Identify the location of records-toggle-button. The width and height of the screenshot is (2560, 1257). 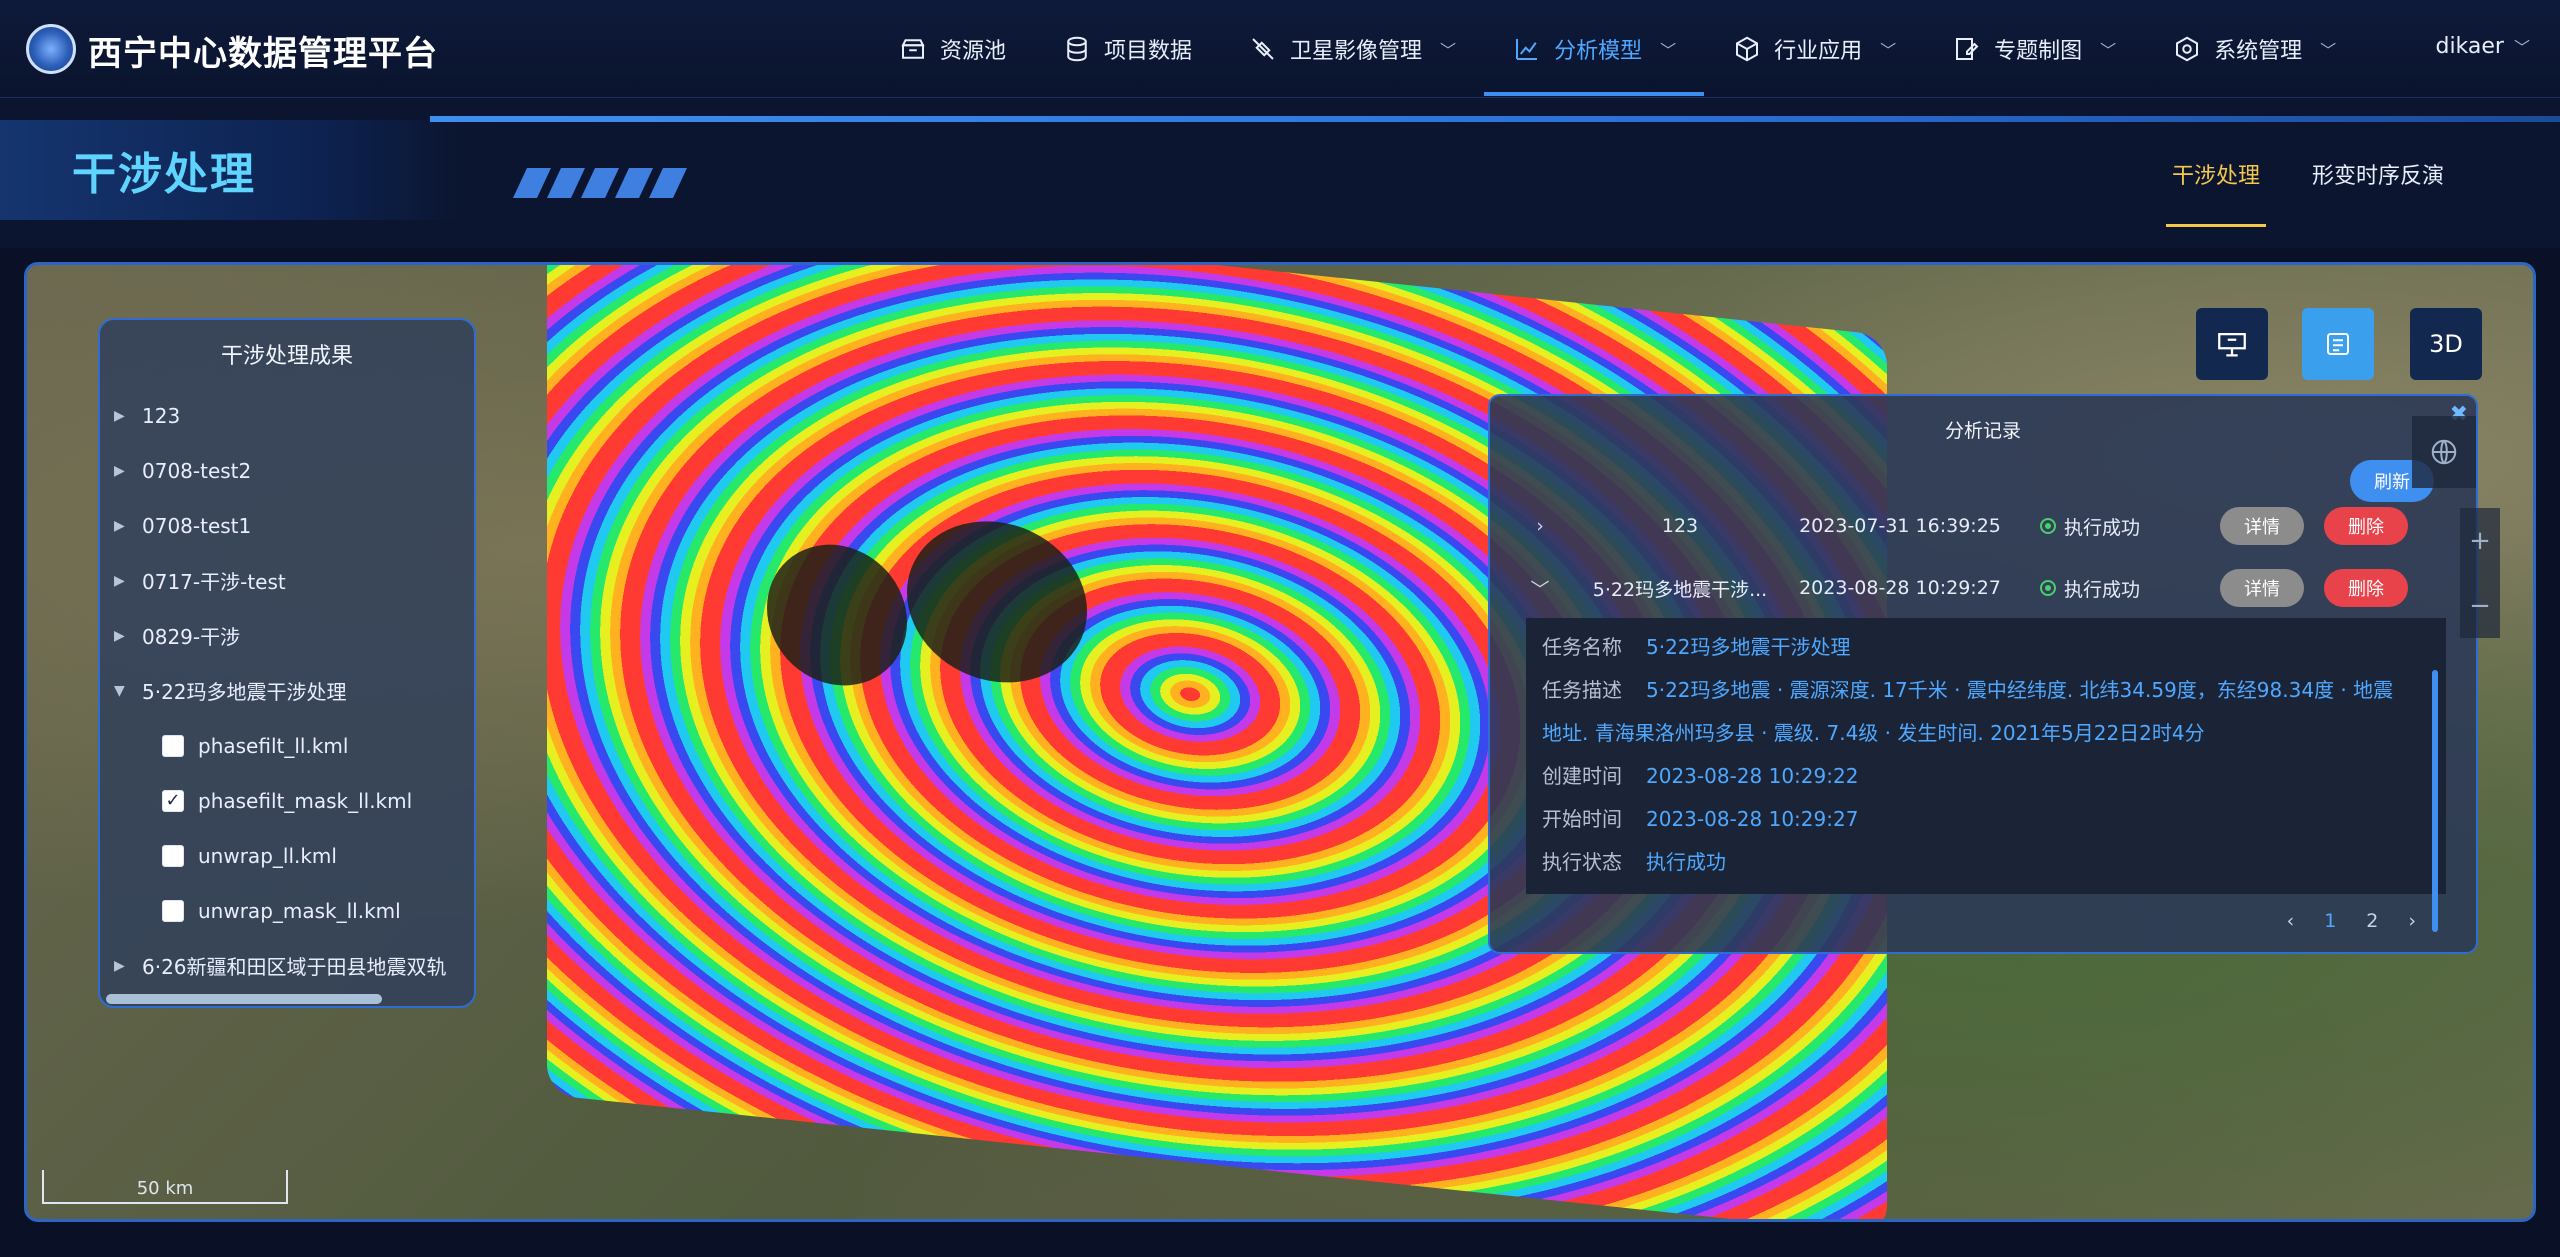
(2338, 344).